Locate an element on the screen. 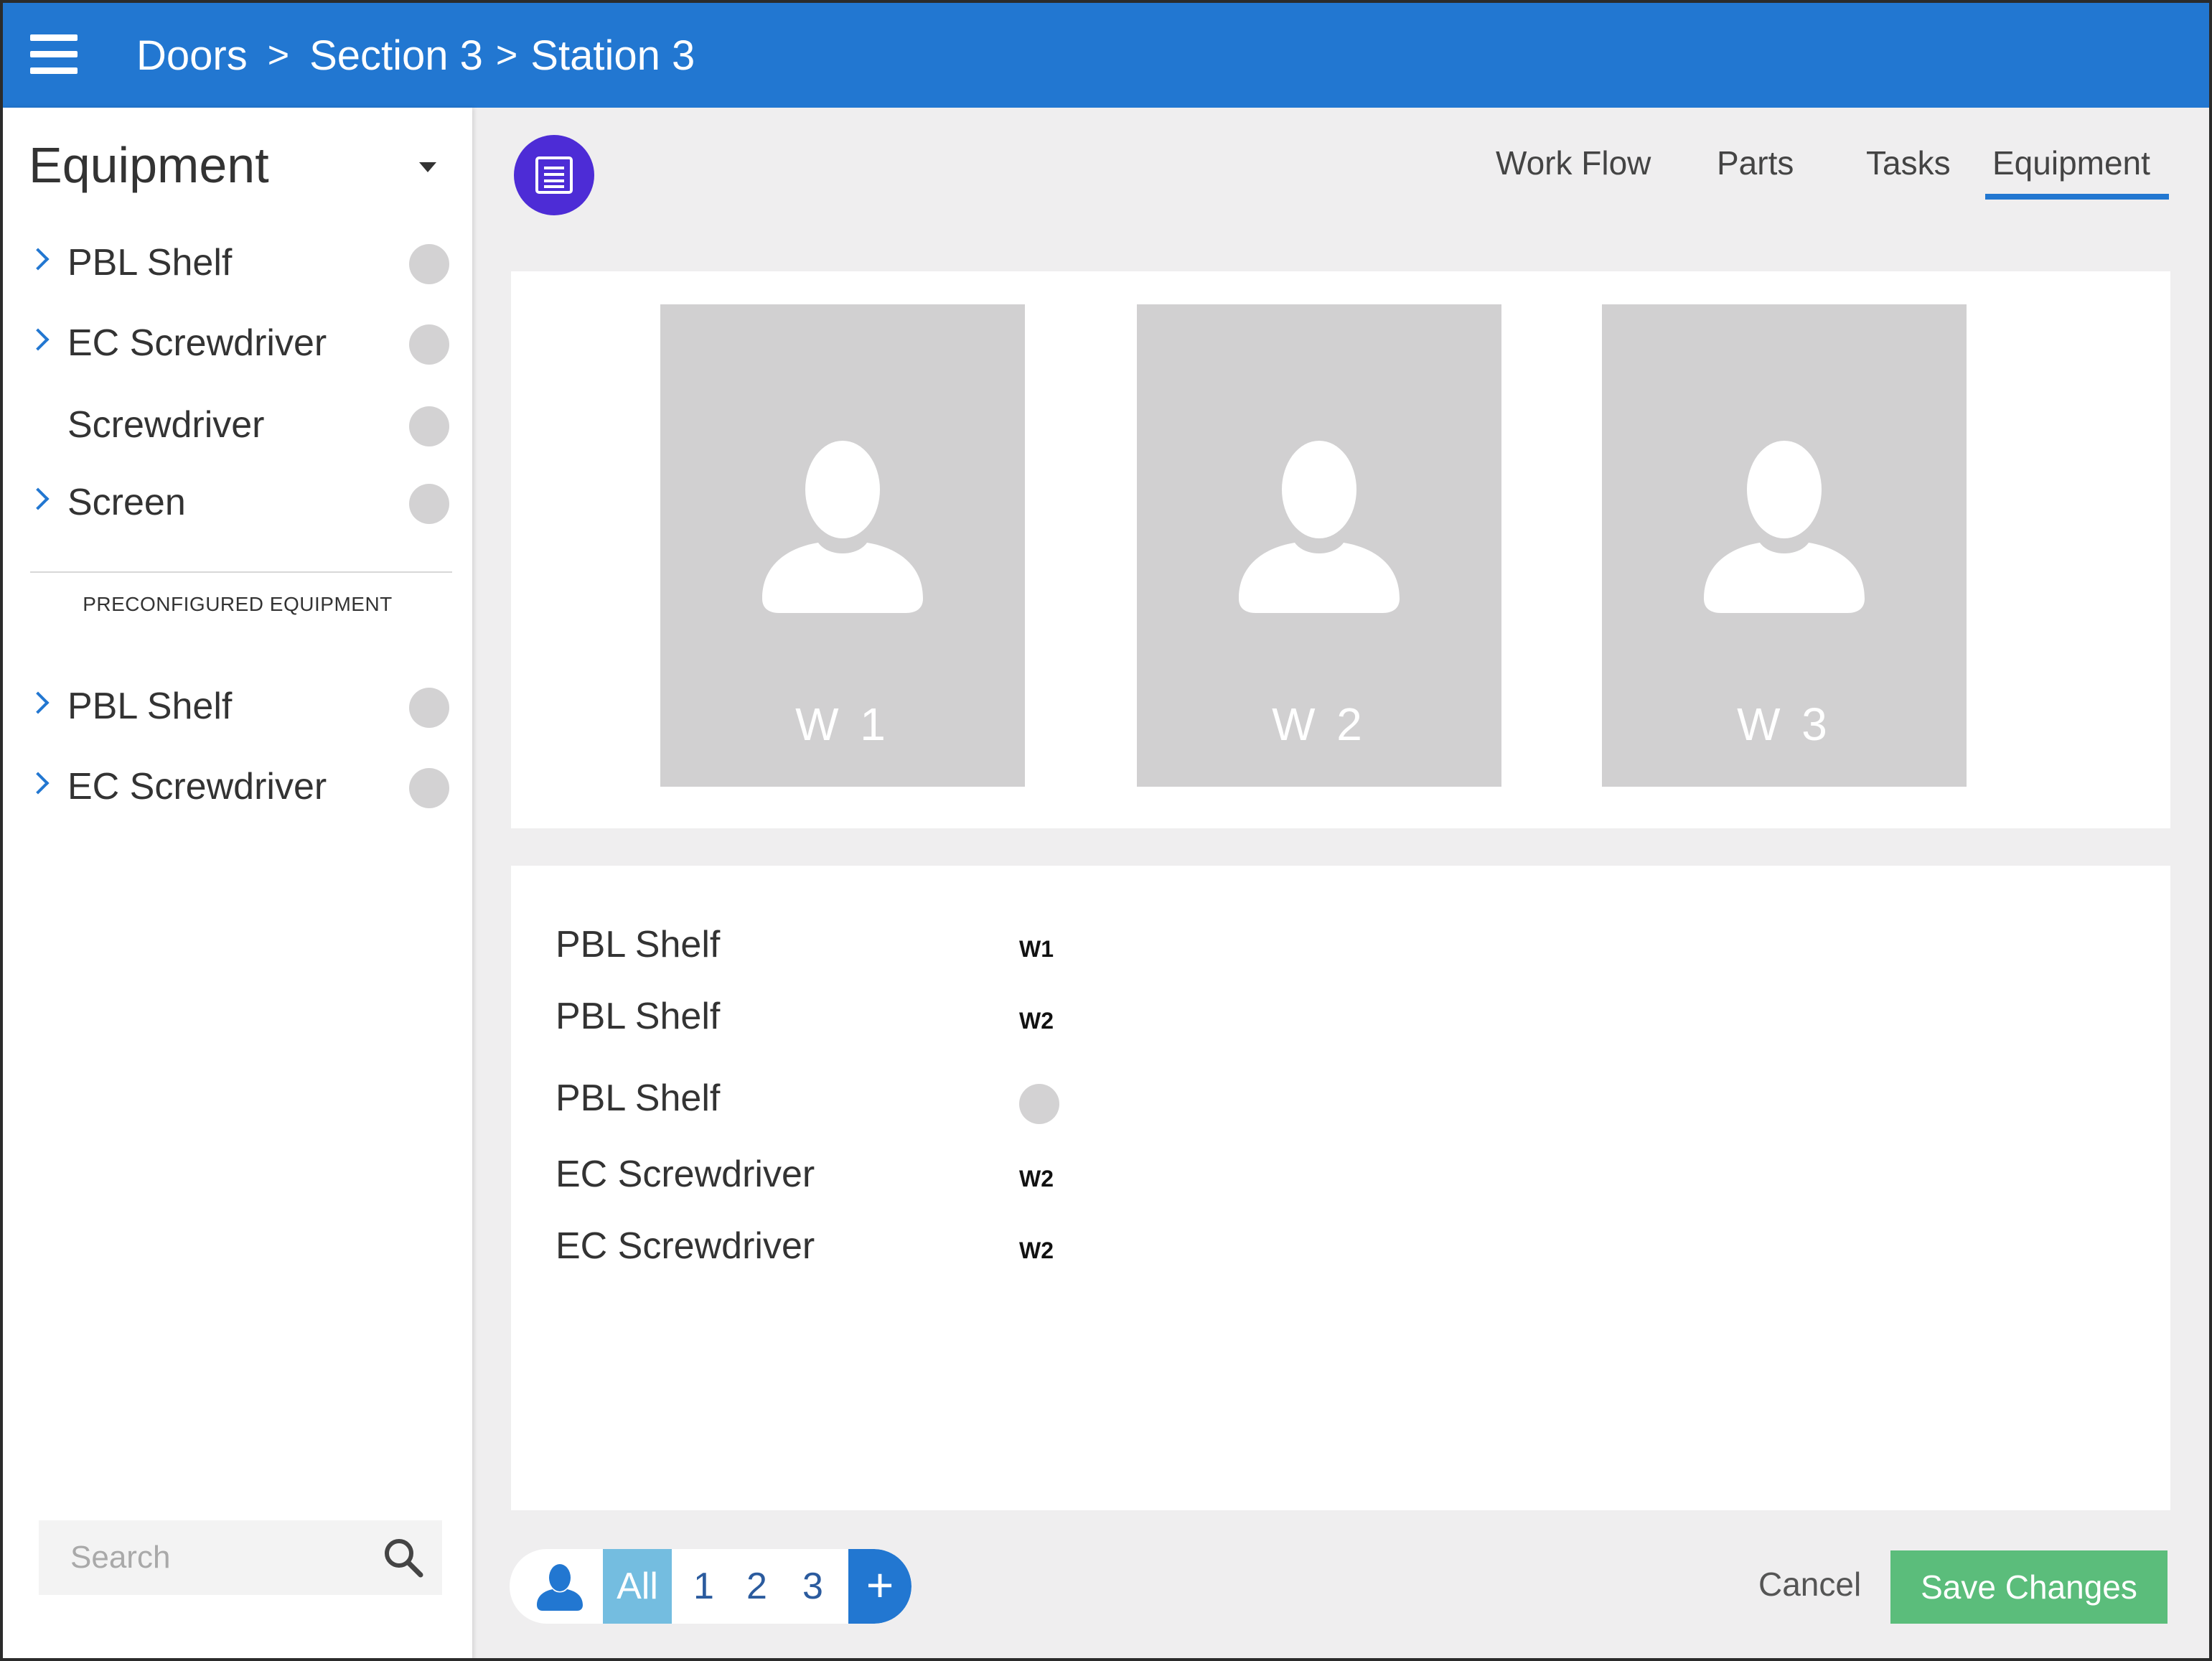 The image size is (2212, 1661). breadcrumb-section: Section 3 is located at coordinates (396, 56).